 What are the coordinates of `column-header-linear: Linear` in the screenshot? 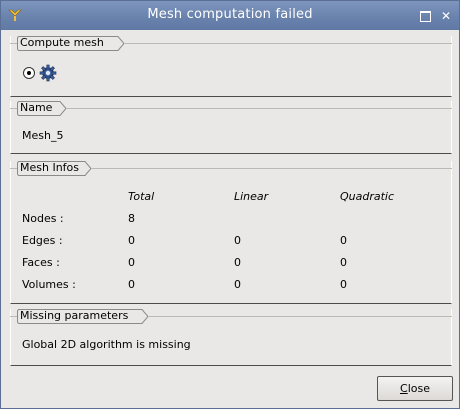 It's located at (251, 196).